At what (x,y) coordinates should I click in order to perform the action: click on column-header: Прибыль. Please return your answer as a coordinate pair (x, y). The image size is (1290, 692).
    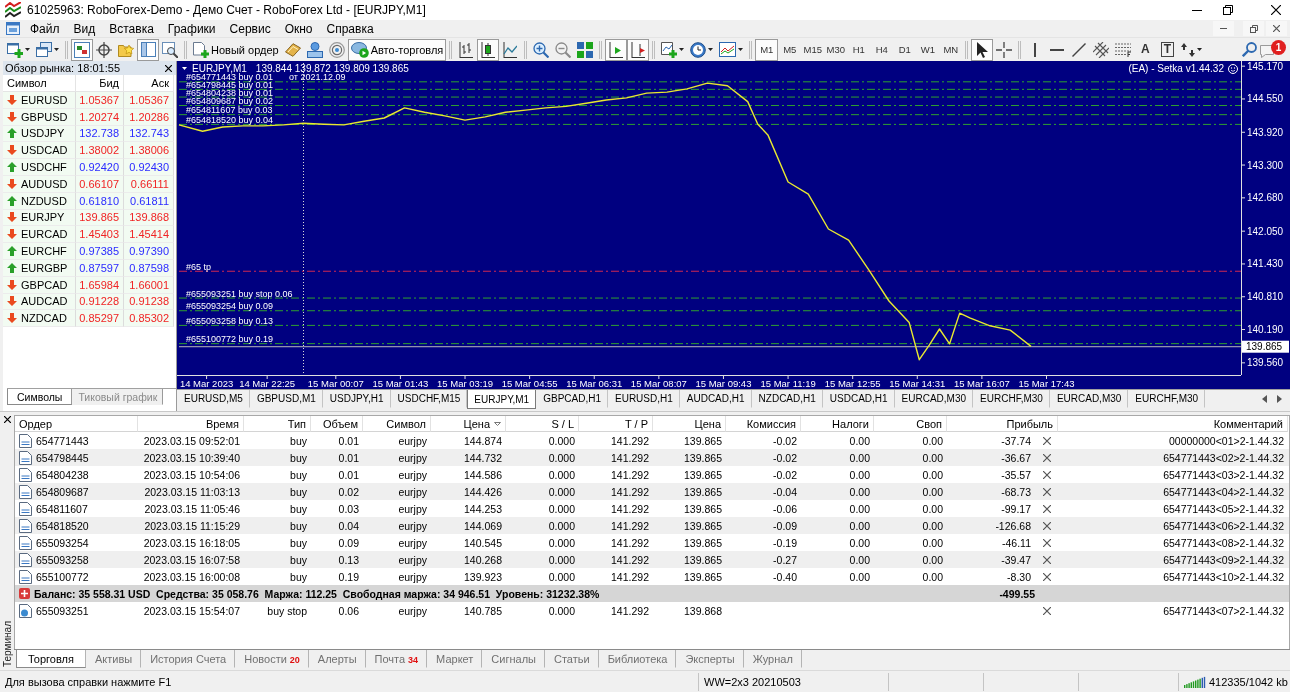
    Looking at the image, I should click on (1002, 424).